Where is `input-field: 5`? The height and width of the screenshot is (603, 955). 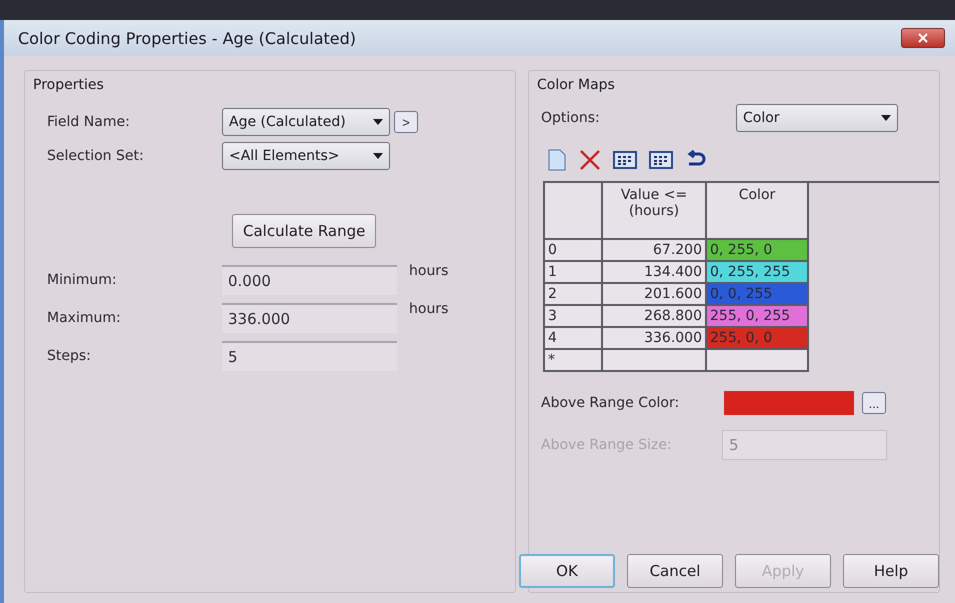
input-field: 5 is located at coordinates (309, 356).